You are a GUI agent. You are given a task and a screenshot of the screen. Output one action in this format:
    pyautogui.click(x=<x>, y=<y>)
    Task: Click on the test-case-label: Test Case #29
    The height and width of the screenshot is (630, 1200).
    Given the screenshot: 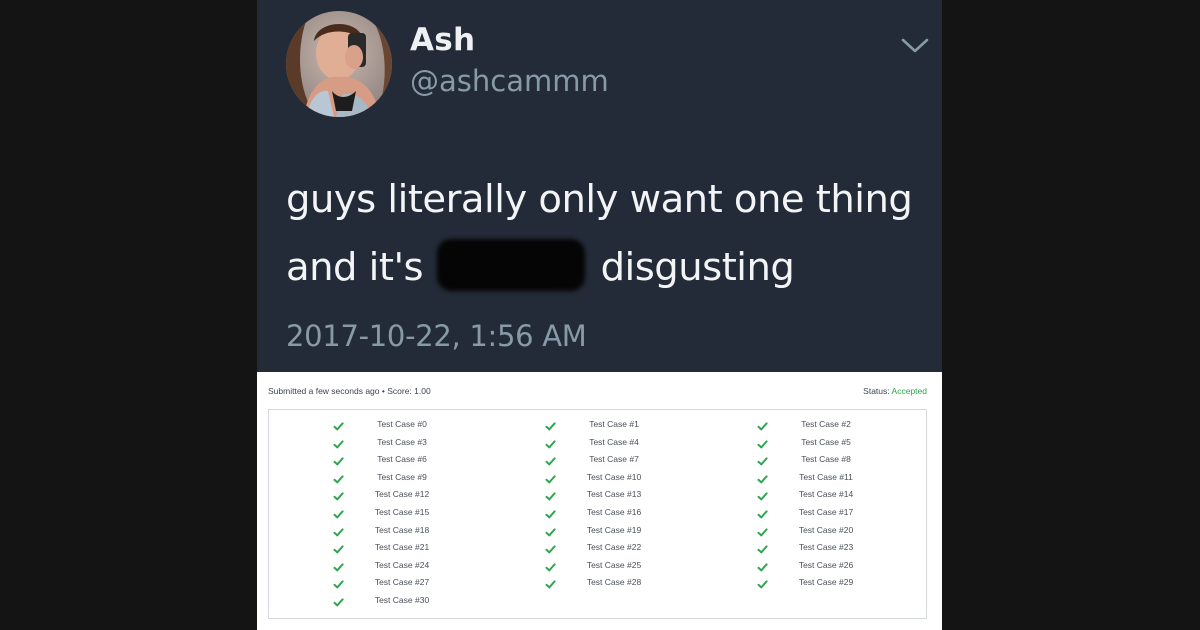 What is the action you would take?
    pyautogui.click(x=826, y=582)
    